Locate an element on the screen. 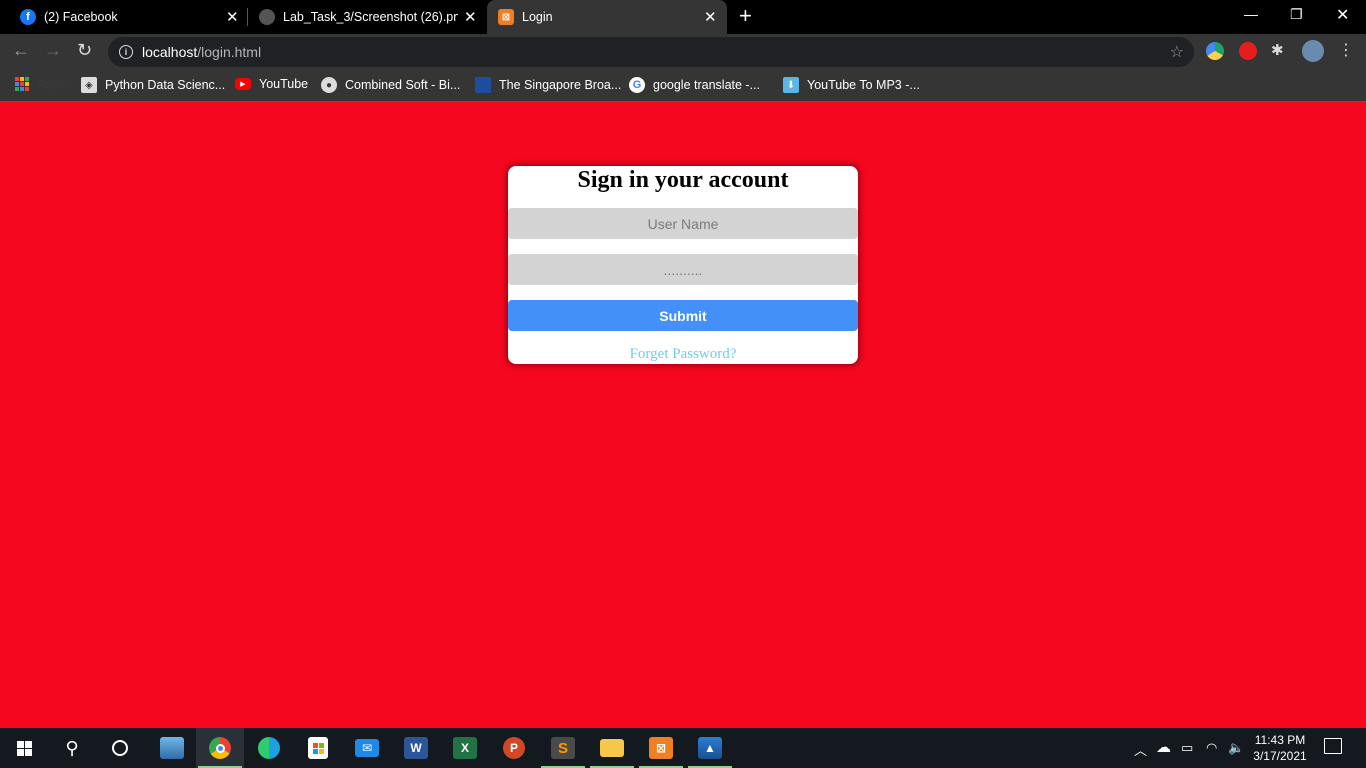  taskbar-app-mail: ✉ is located at coordinates (367, 748).